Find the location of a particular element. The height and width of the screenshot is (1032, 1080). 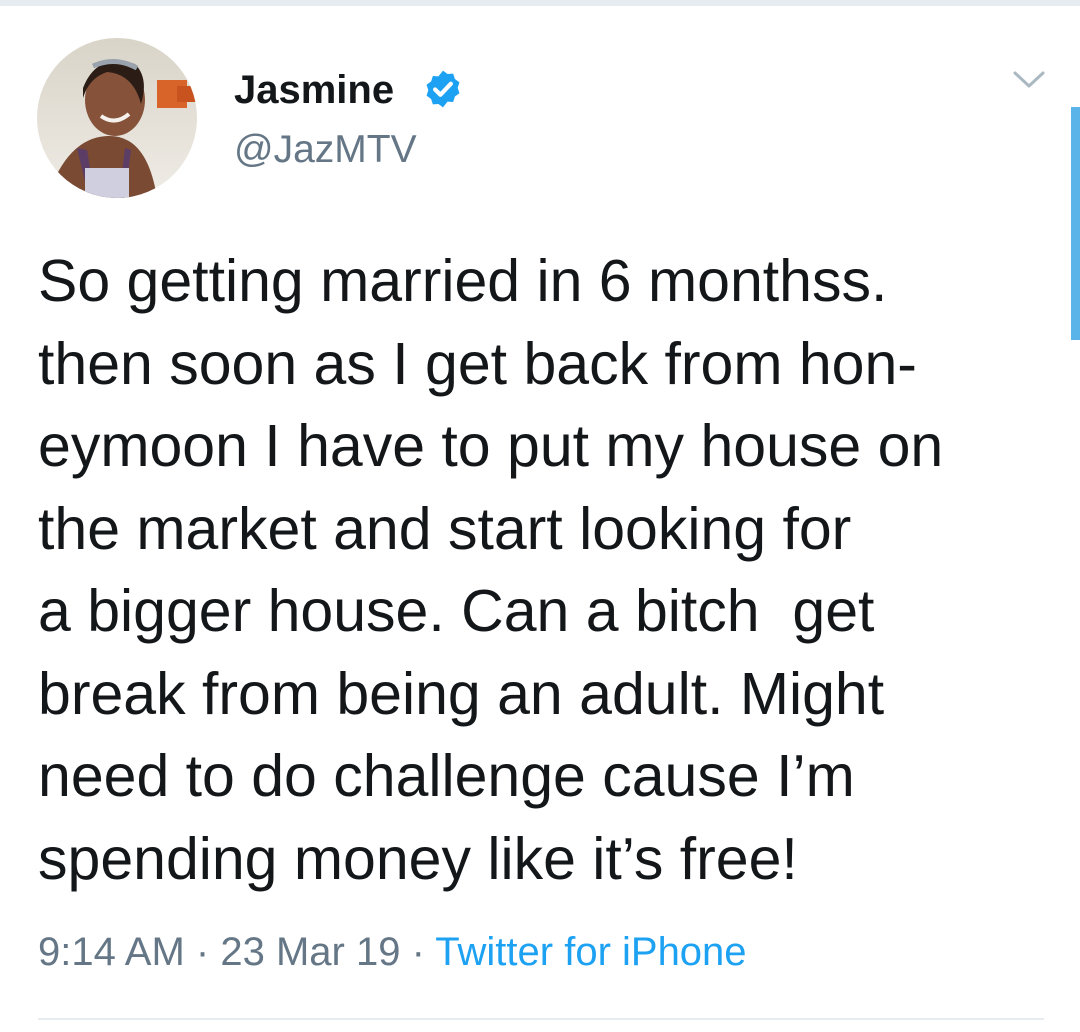

tweet-text-line: break from being an adult. Might is located at coordinates (461, 693).